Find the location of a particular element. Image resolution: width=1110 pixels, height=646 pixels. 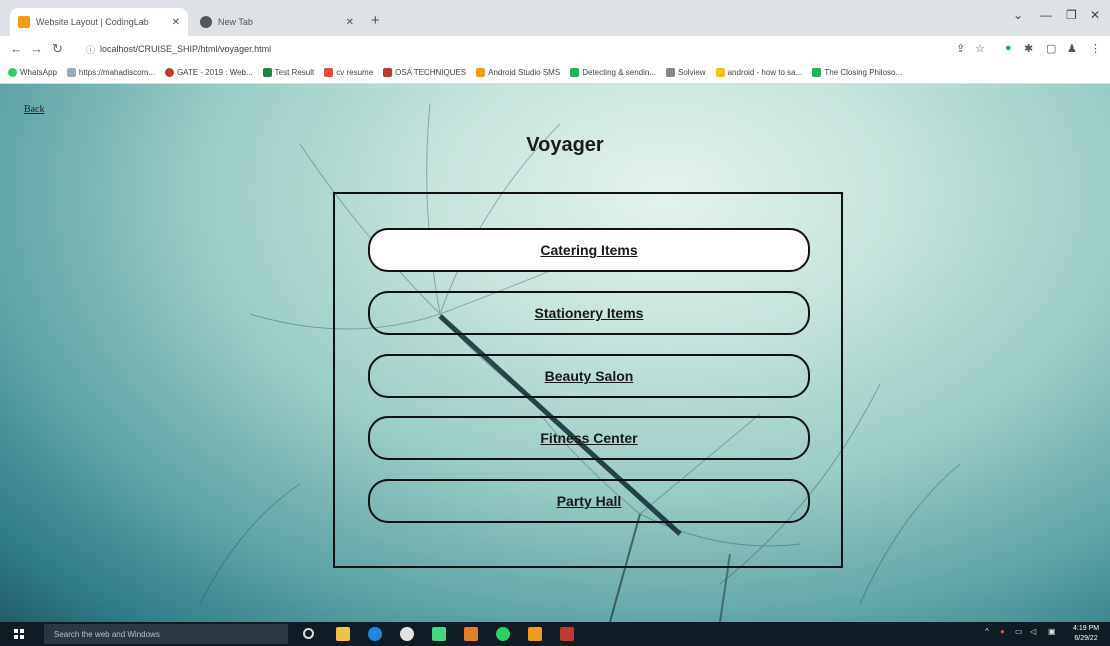

tab-search-icon: ⌄ is located at coordinates (1018, 15).